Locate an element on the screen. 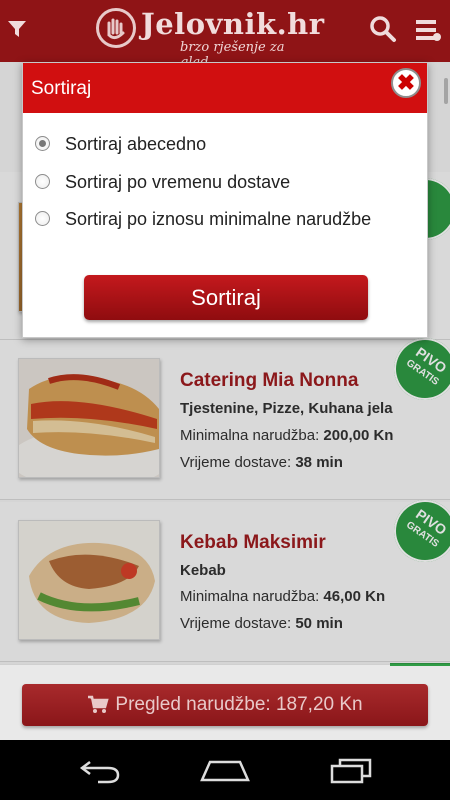 The height and width of the screenshot is (800, 450). close-button: ✖ is located at coordinates (406, 83).